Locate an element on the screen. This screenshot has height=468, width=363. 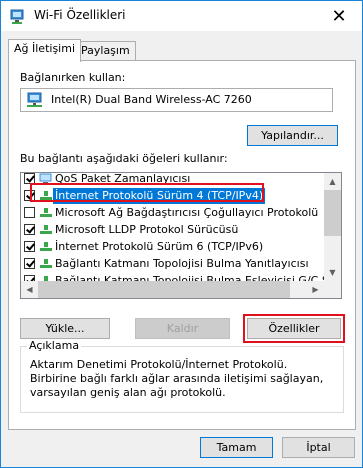
description-title: Açıklama is located at coordinates (54, 345).